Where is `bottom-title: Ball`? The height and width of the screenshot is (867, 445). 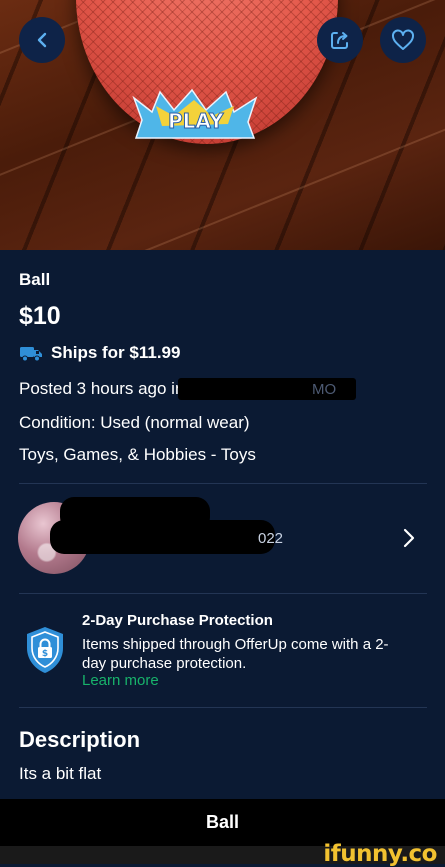
bottom-title: Ball is located at coordinates (222, 822).